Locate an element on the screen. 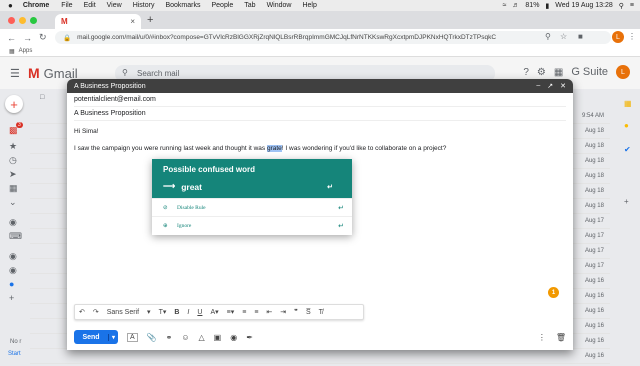  forward-icon: → is located at coordinates (27, 38).